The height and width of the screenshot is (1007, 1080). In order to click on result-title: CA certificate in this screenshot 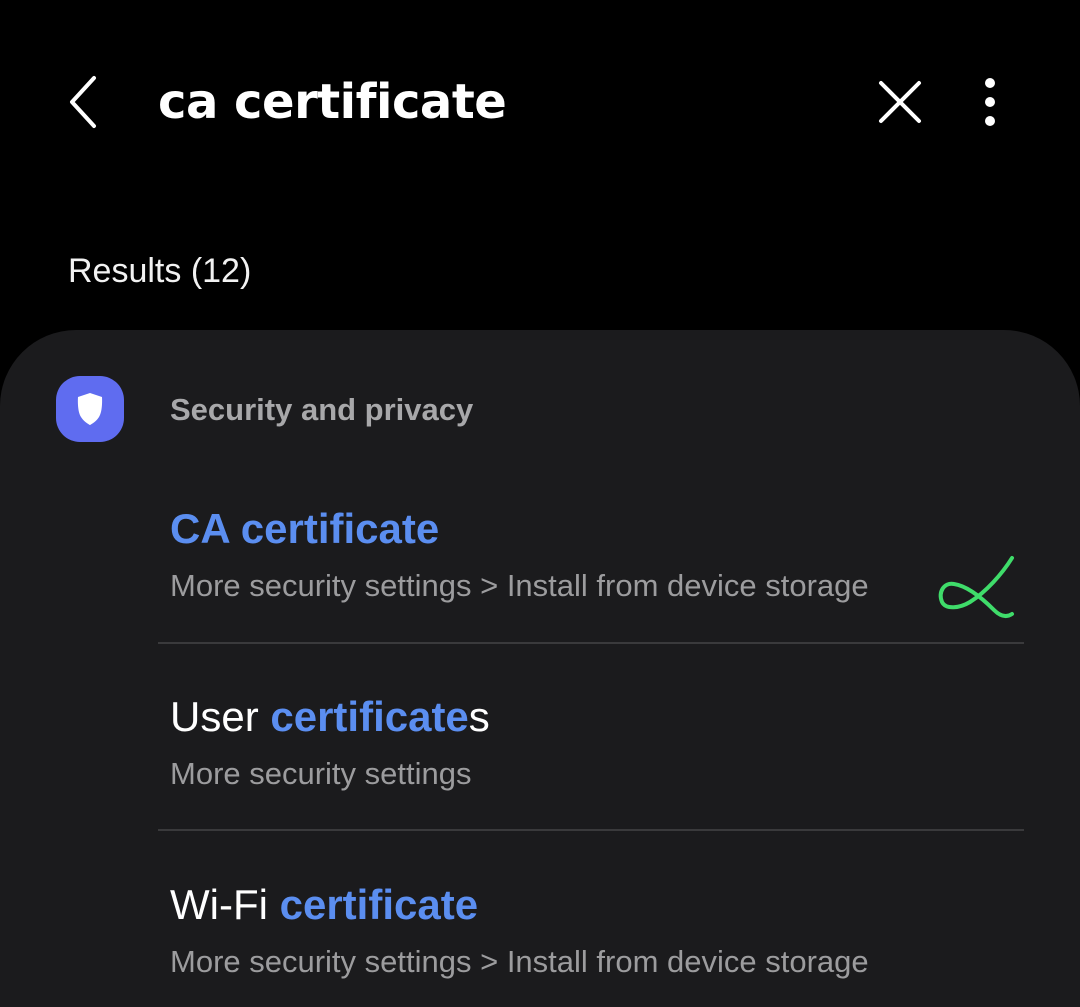, I will do `click(304, 529)`.